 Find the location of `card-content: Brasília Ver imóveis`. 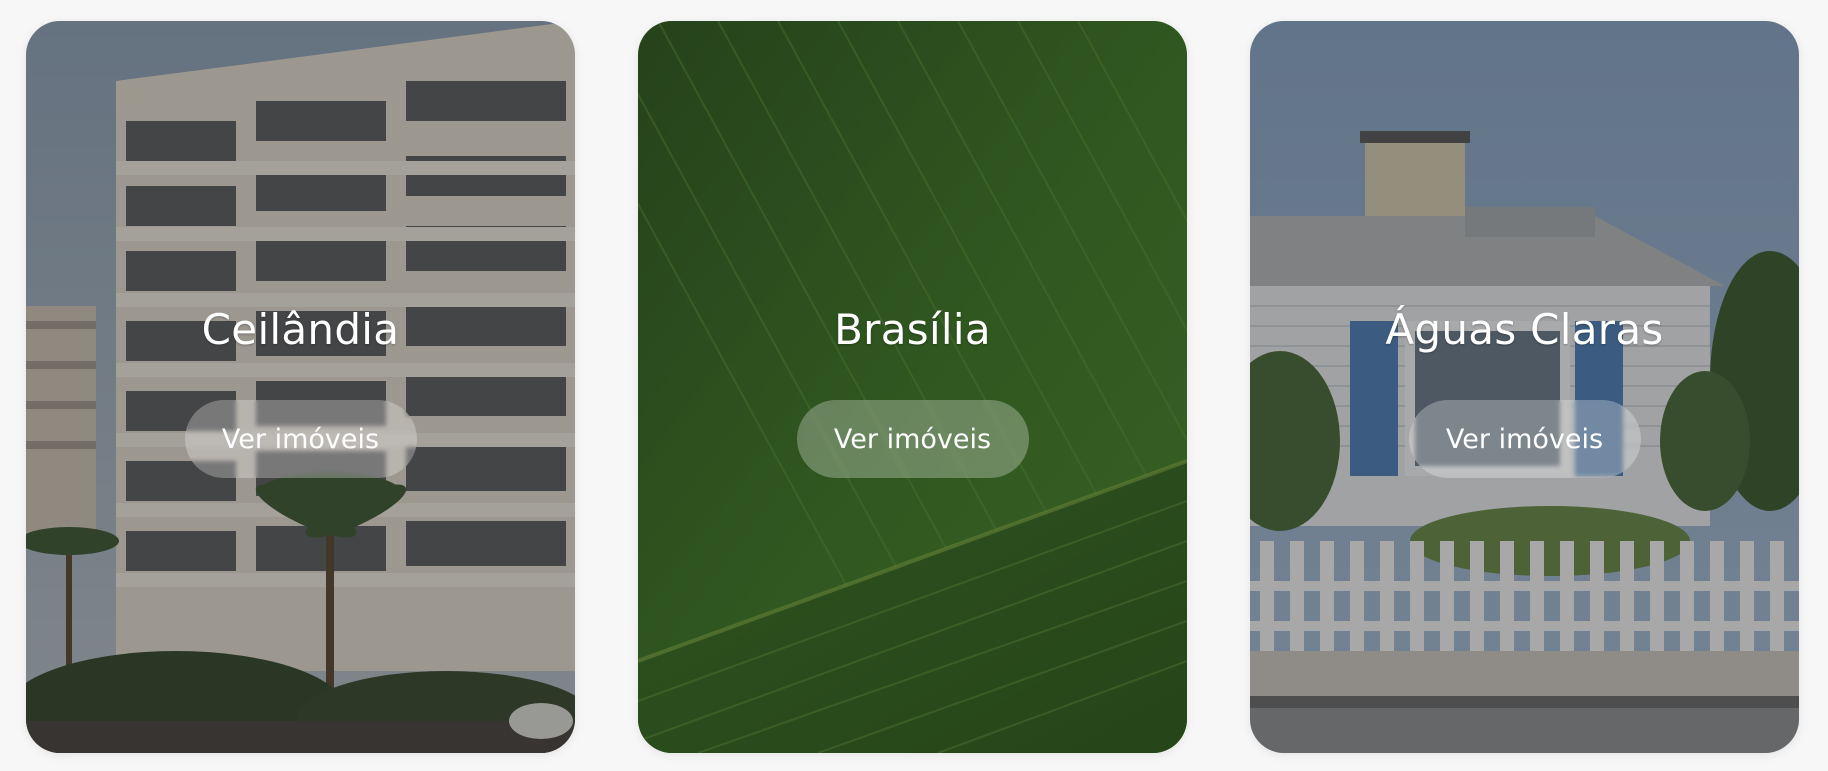

card-content: Brasília Ver imóveis is located at coordinates (912, 391).